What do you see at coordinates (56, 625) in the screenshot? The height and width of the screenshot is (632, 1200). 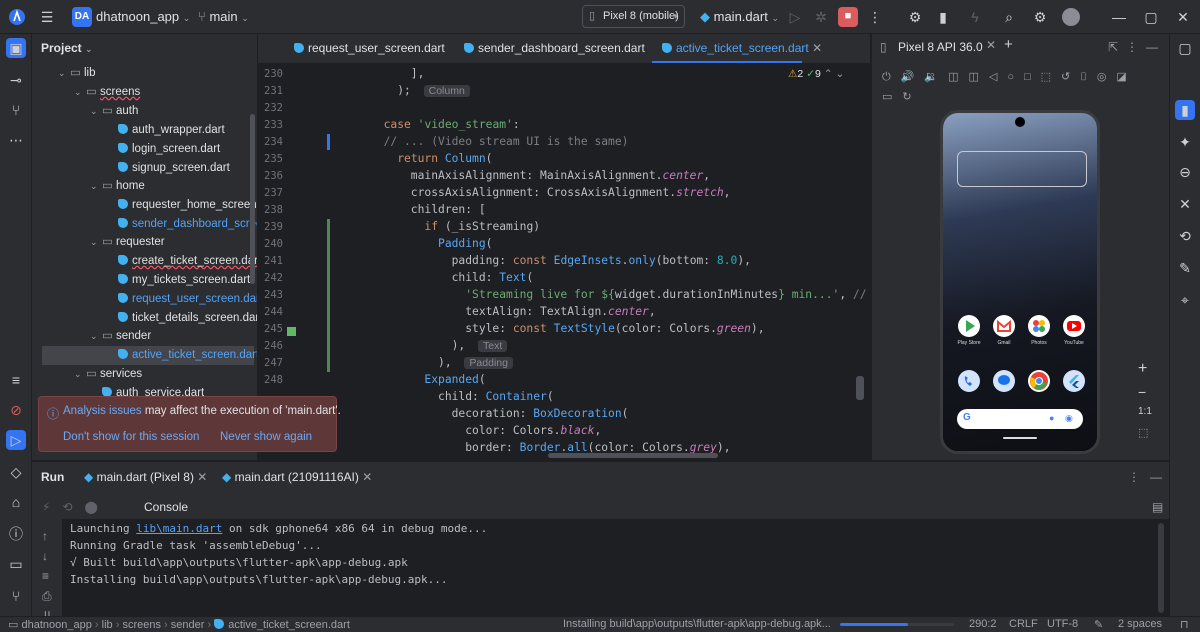 I see `breadcrumb-item: dhatnoon_app` at bounding box center [56, 625].